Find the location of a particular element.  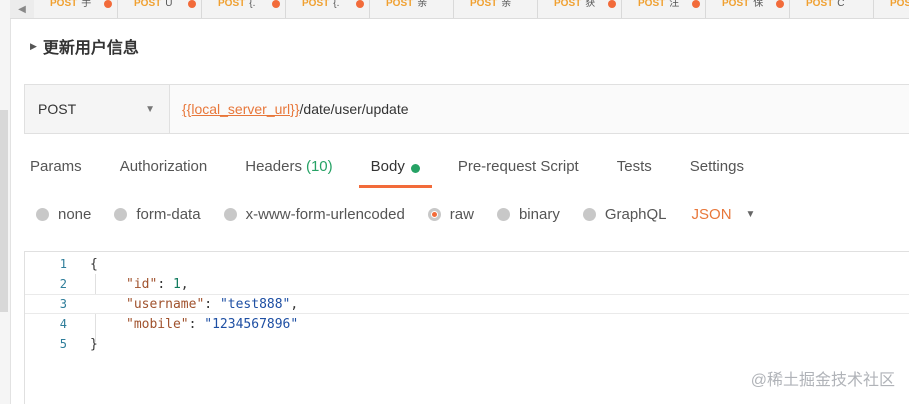

tab-name: C is located at coordinates (841, 4).